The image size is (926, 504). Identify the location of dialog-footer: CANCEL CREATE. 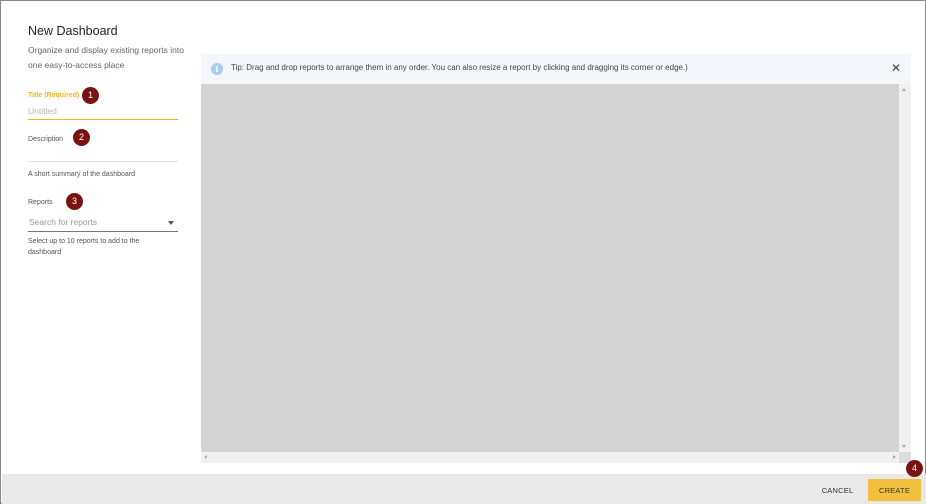
(464, 489).